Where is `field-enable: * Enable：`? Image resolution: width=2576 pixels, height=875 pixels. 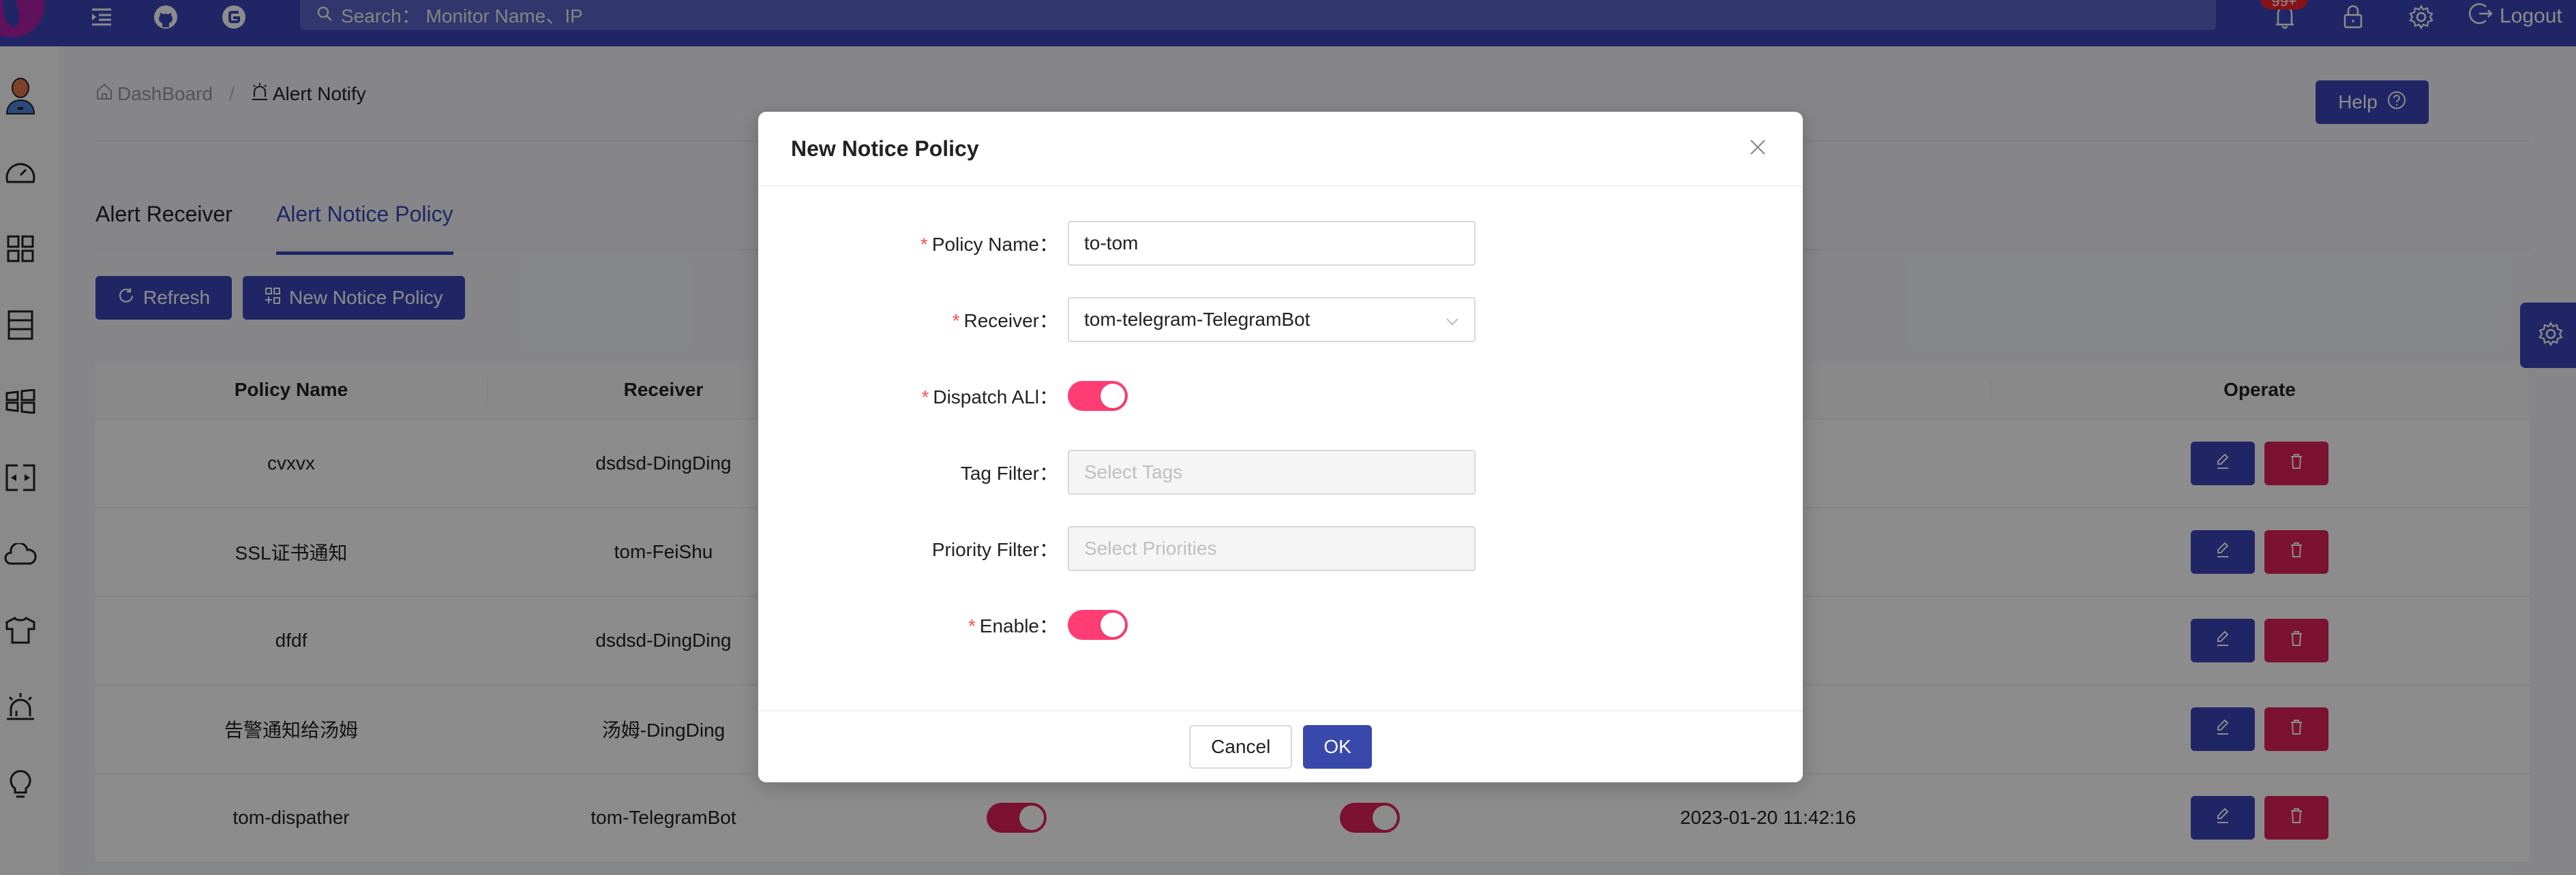
field-enable: * Enable： is located at coordinates (1280, 624).